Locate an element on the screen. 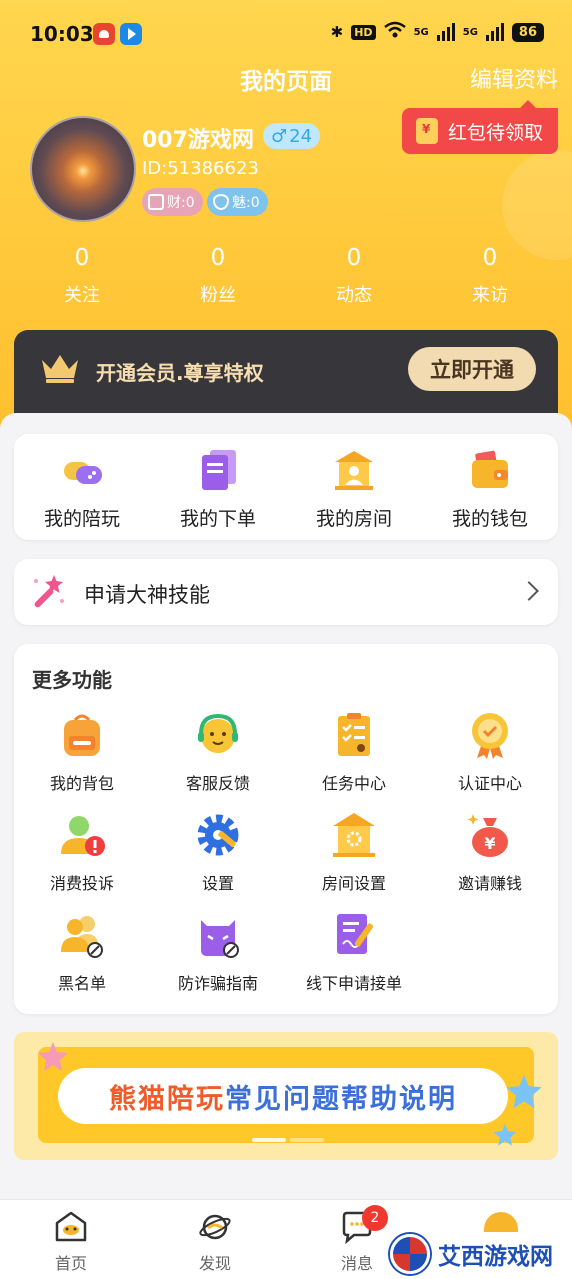 The width and height of the screenshot is (572, 1279). hd-icon: HD is located at coordinates (363, 32).